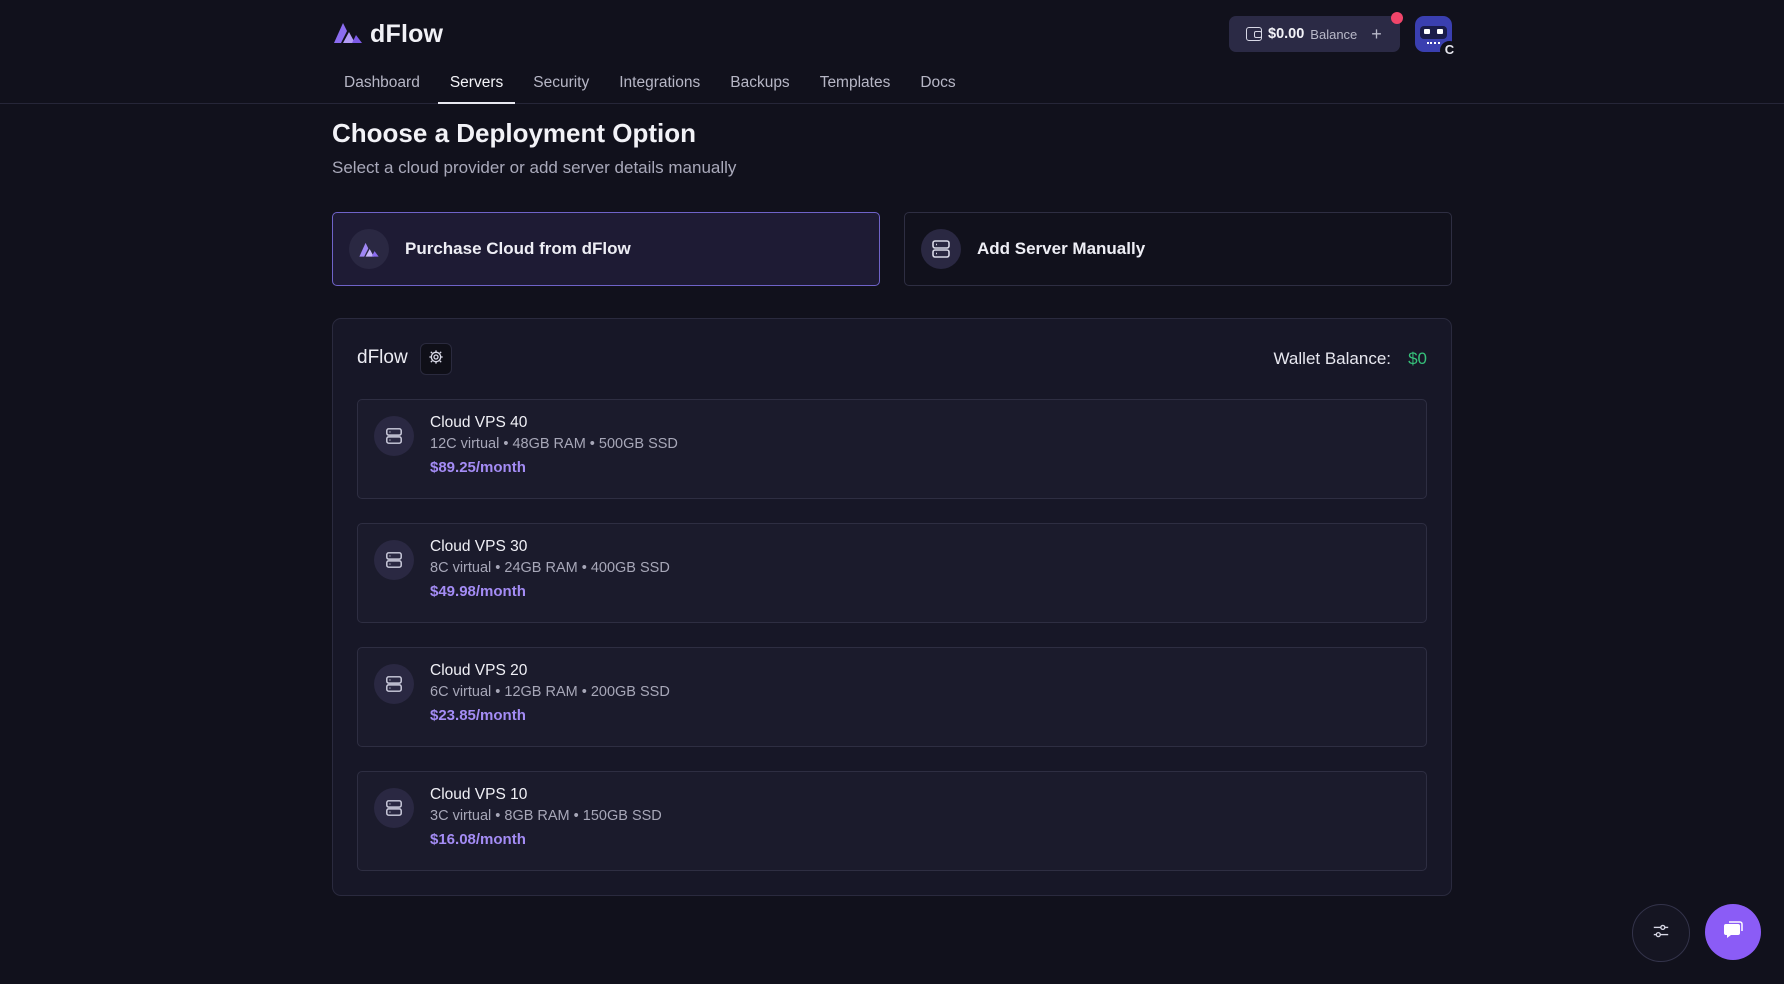 The image size is (1784, 1000). I want to click on brand-logo: dFlow, so click(387, 34).